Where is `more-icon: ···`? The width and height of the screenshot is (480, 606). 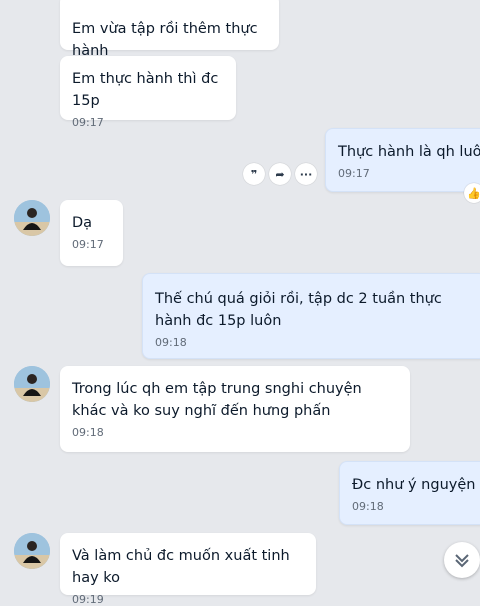
more-icon: ··· is located at coordinates (306, 174).